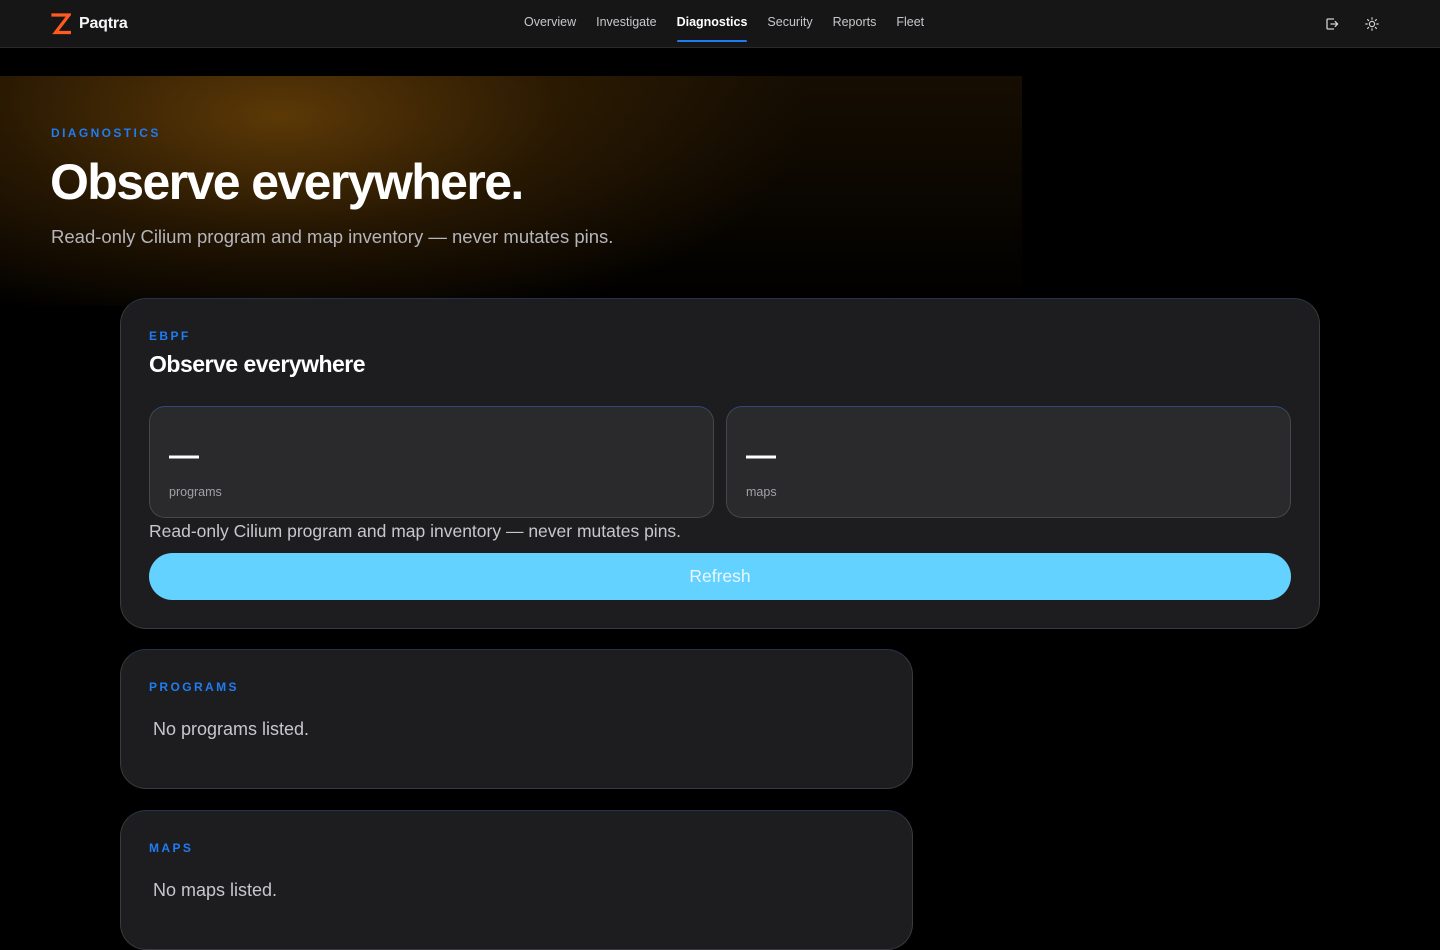  What do you see at coordinates (431, 462) in the screenshot?
I see `programs-stat-tile: — programs` at bounding box center [431, 462].